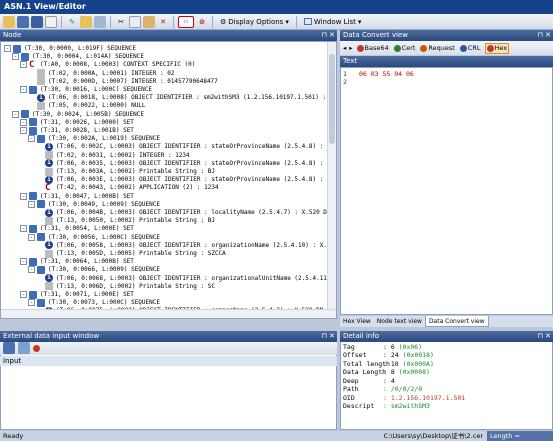  I want to click on convert-icon: ▭, so click(186, 21).